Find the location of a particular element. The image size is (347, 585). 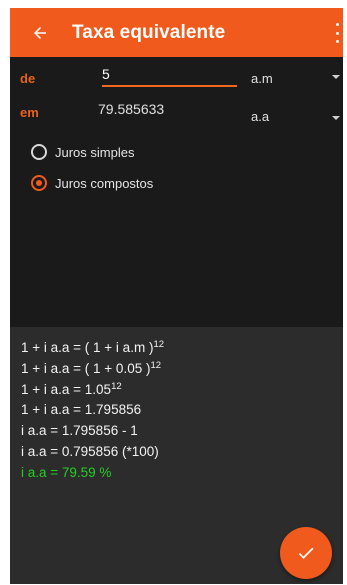

calc-line: 1 + i a.a = ( 1 + 0.05 )12 is located at coordinates (91, 368).